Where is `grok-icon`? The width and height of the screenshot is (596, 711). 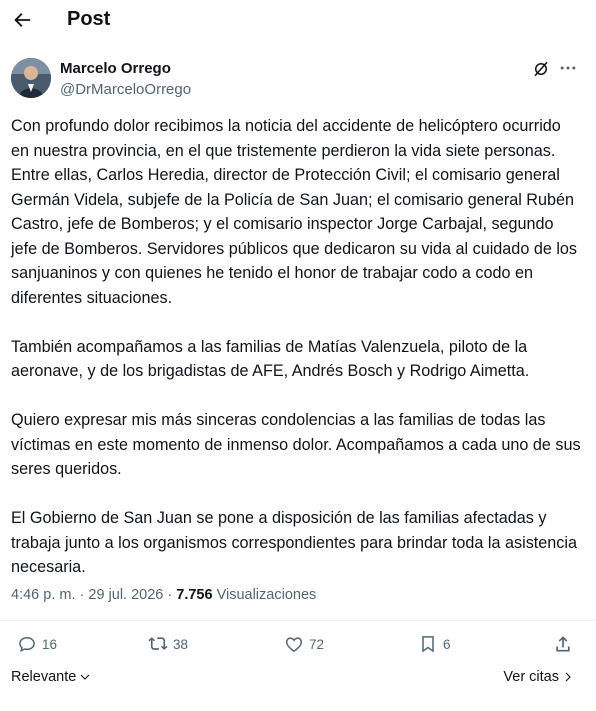 grok-icon is located at coordinates (541, 69).